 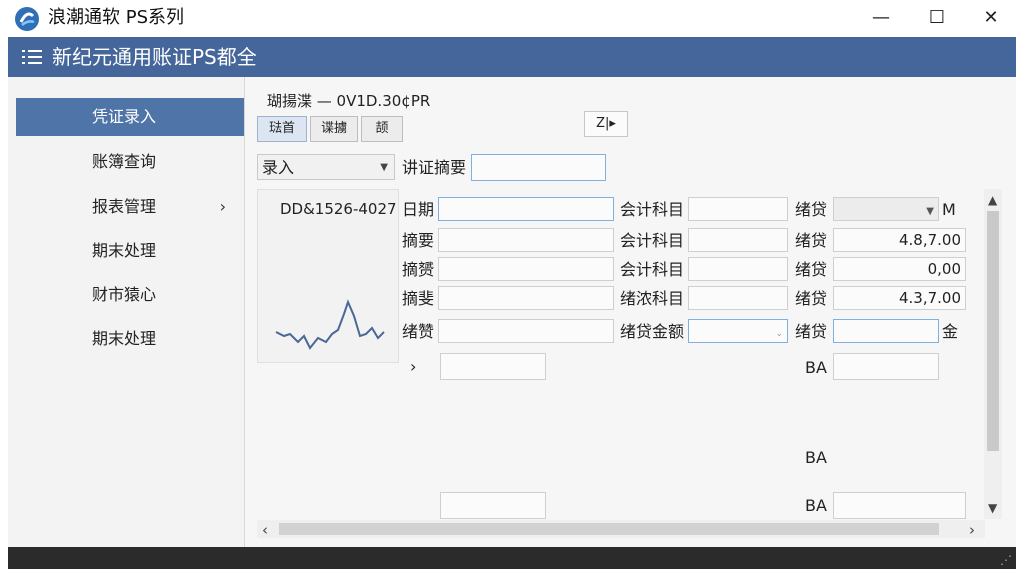 What do you see at coordinates (512, 18) in the screenshot?
I see `window-titlebar: 浪潮通软 PS系列 — ☐ ✕` at bounding box center [512, 18].